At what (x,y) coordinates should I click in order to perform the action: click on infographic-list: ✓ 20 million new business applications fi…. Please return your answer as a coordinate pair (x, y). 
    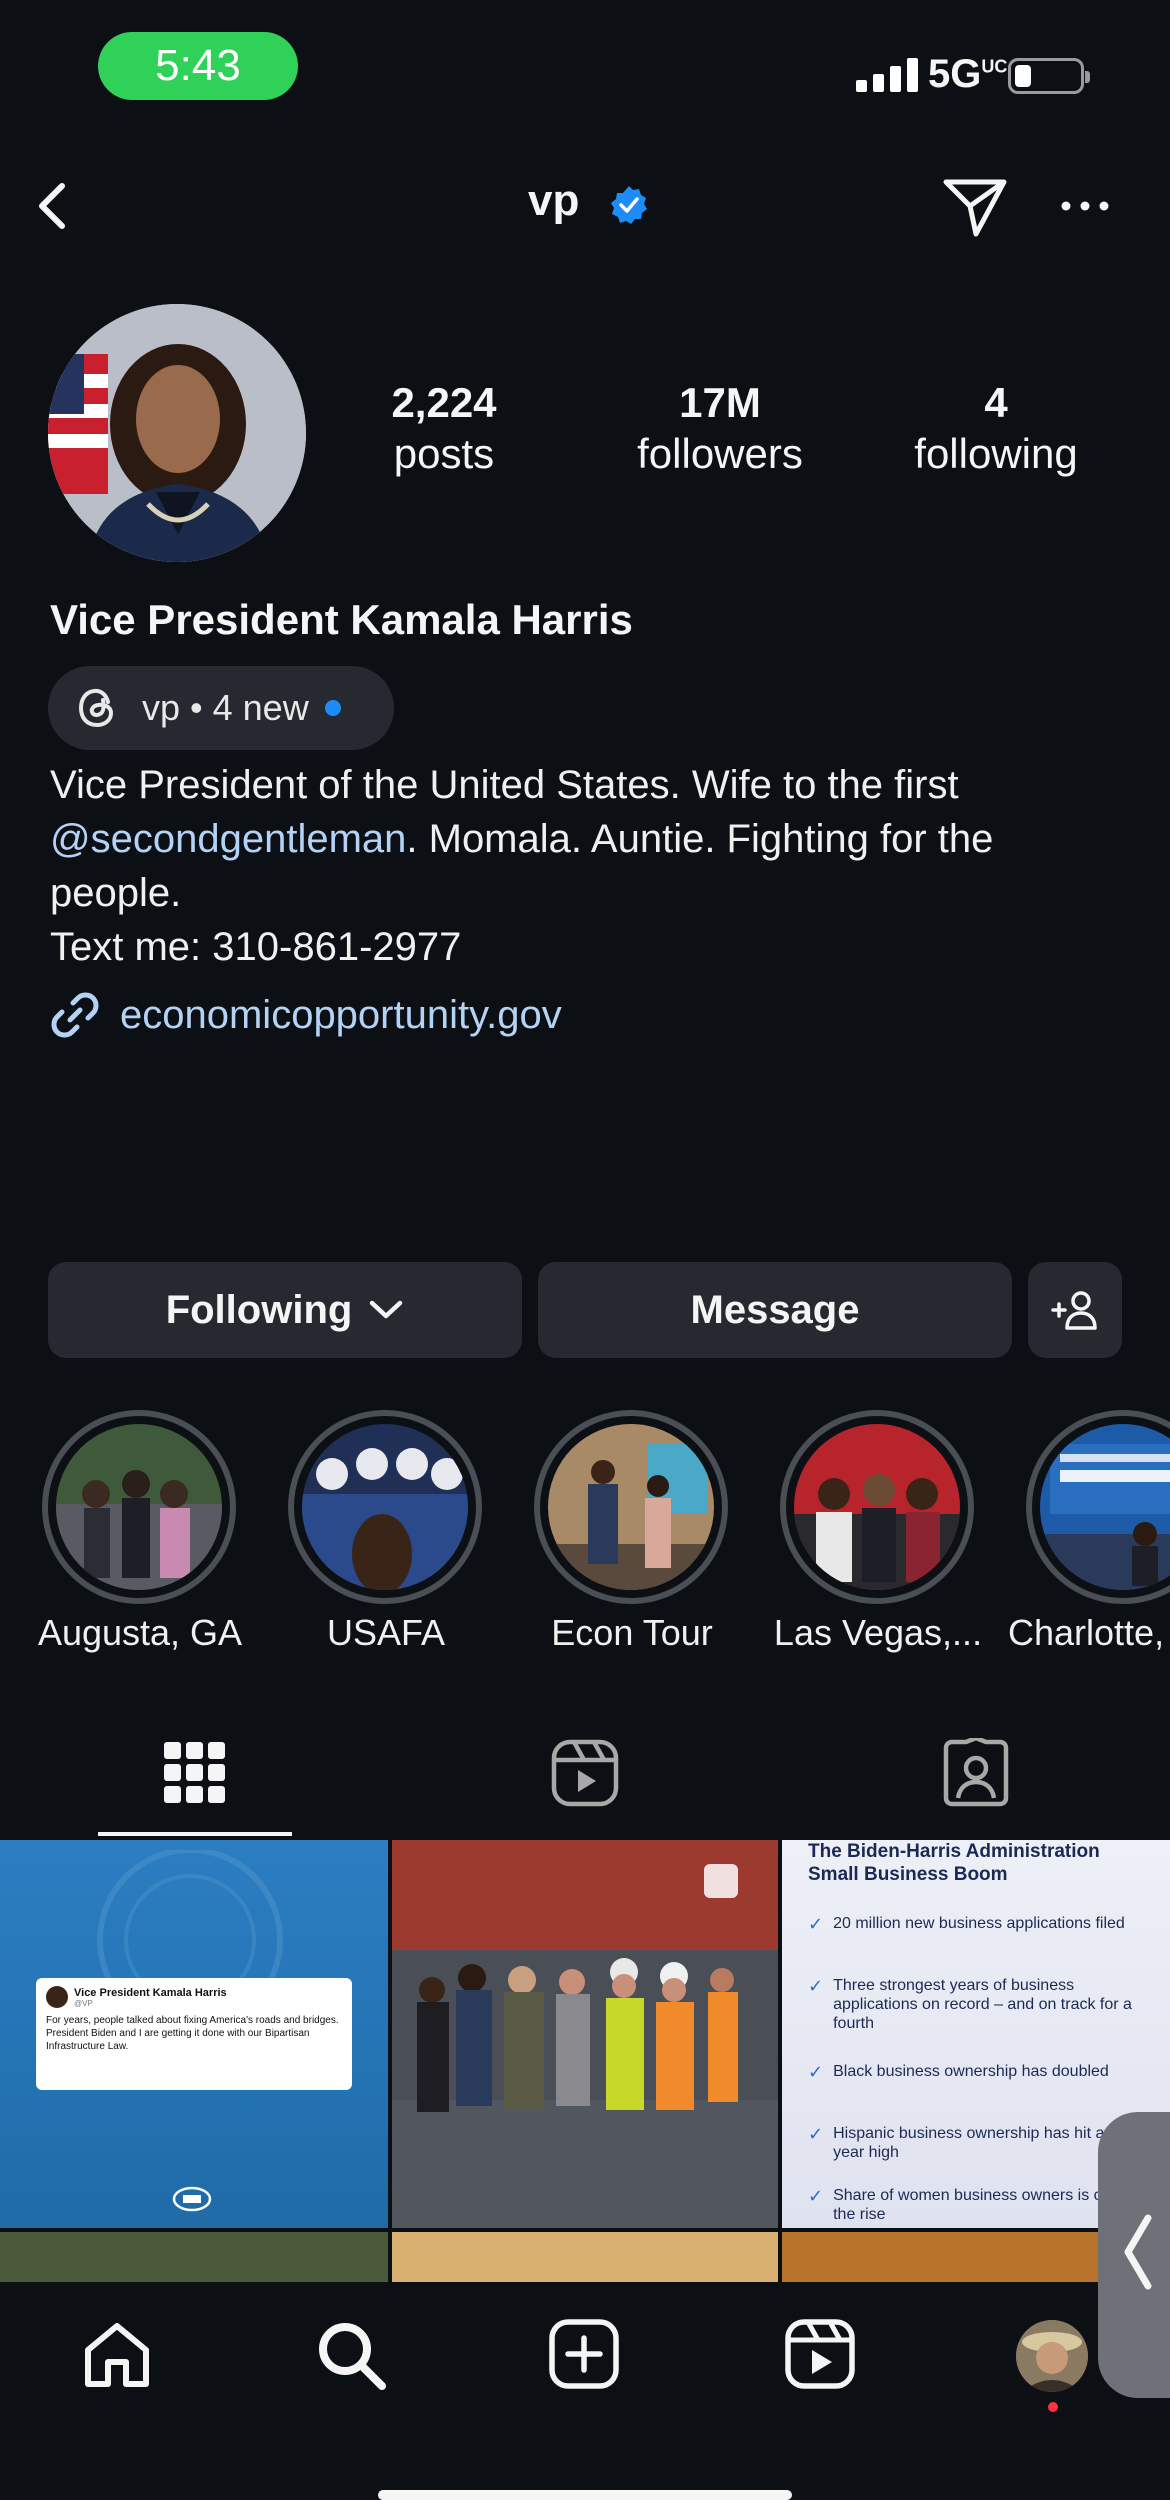
    Looking at the image, I should click on (973, 2071).